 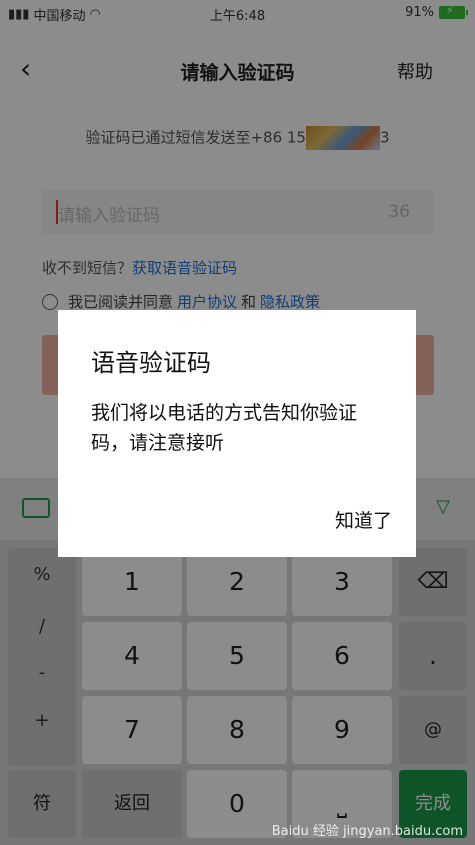 What do you see at coordinates (363, 519) in the screenshot?
I see `dialog-ok-button: 知道了` at bounding box center [363, 519].